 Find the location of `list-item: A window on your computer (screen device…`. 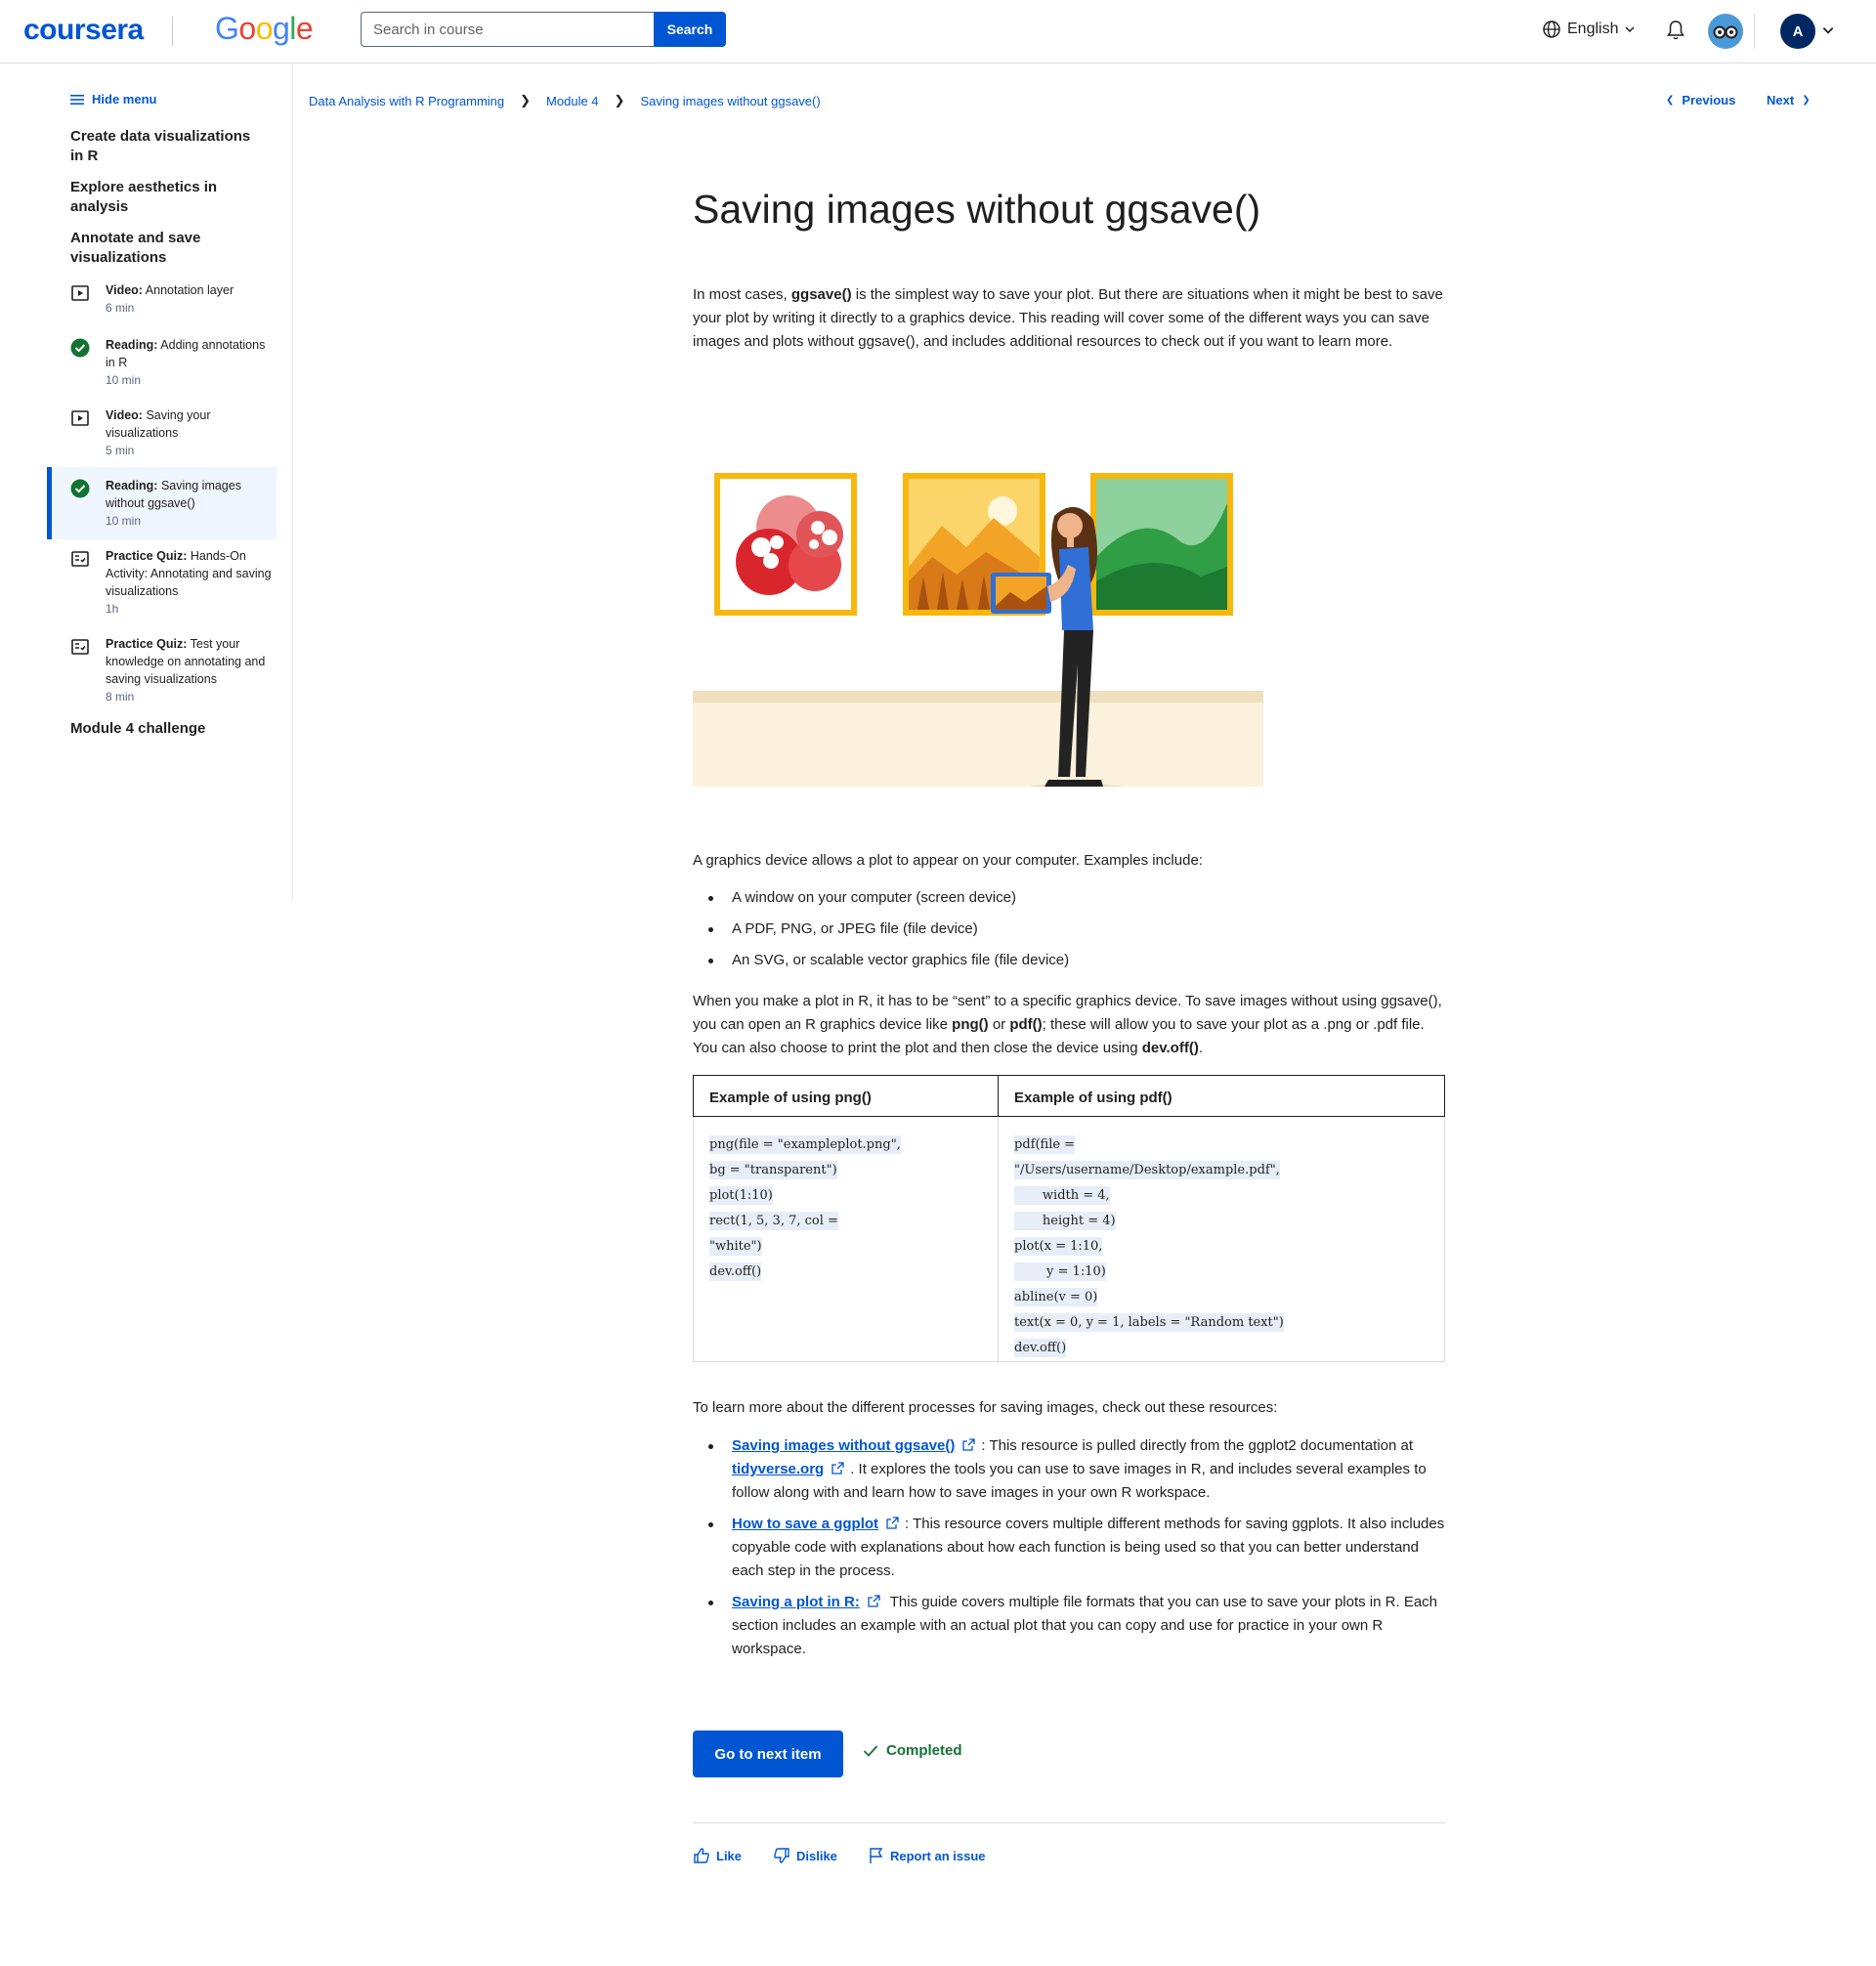

list-item: A window on your computer (screen device… is located at coordinates (1069, 898).